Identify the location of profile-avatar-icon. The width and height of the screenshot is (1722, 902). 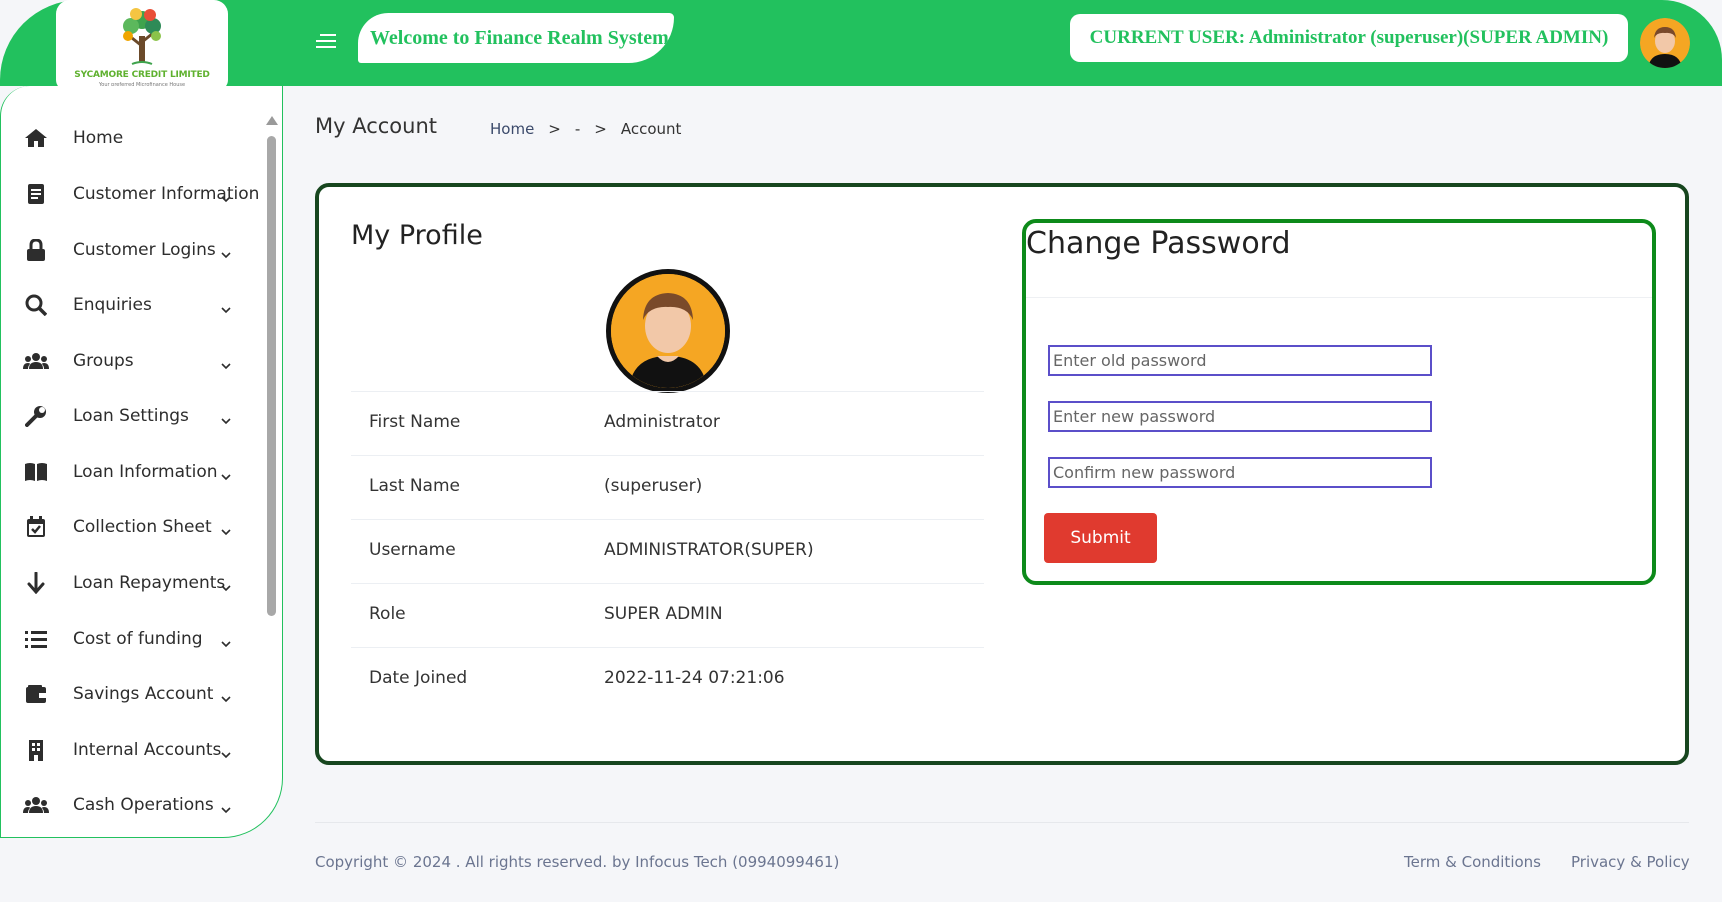
(668, 331).